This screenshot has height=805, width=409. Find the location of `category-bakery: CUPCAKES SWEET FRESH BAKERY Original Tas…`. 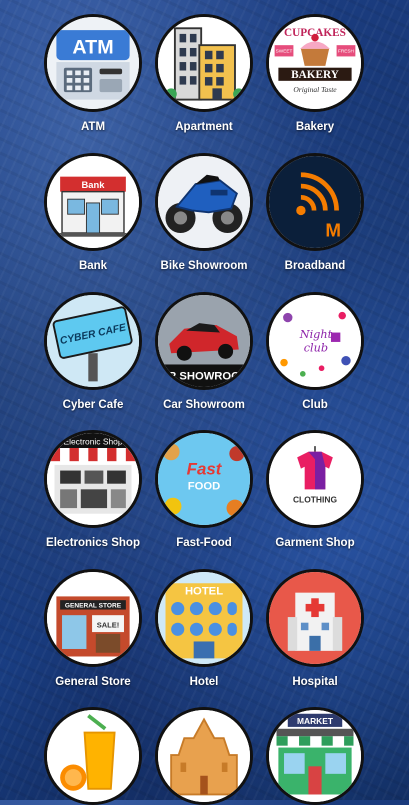

category-bakery: CUPCAKES SWEET FRESH BAKERY Original Tas… is located at coordinates (315, 73).